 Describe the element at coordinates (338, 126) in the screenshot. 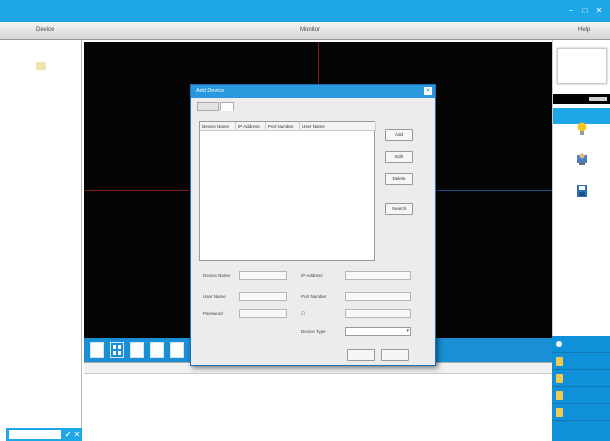

I see `device-list-column: User Name` at that location.